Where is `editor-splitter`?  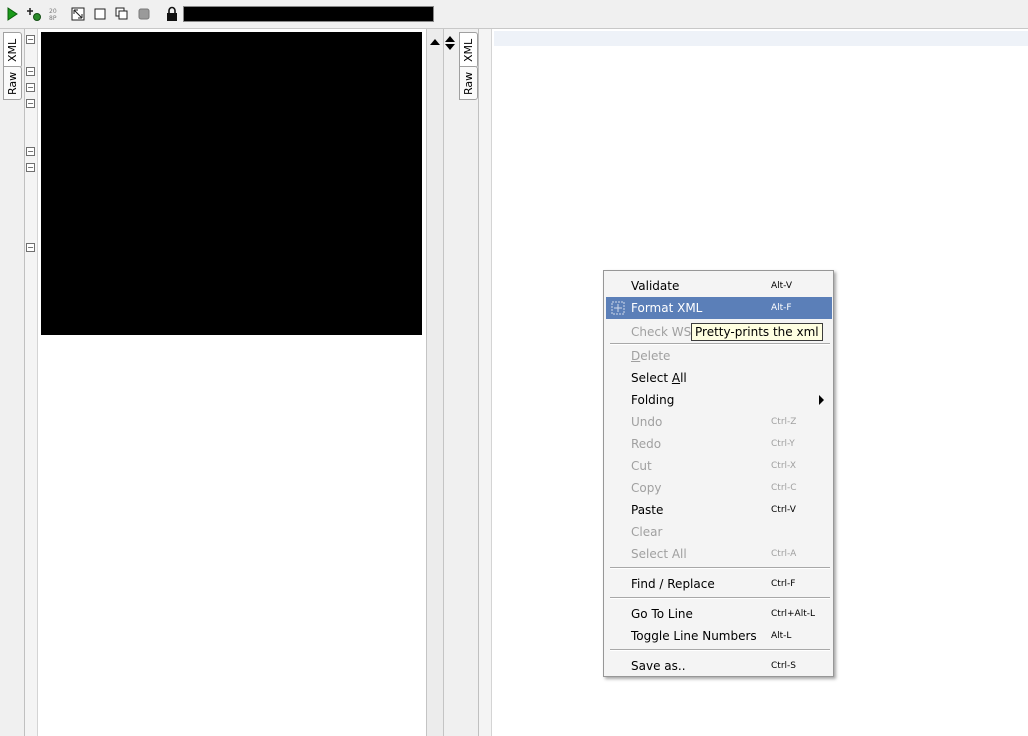 editor-splitter is located at coordinates (450, 382).